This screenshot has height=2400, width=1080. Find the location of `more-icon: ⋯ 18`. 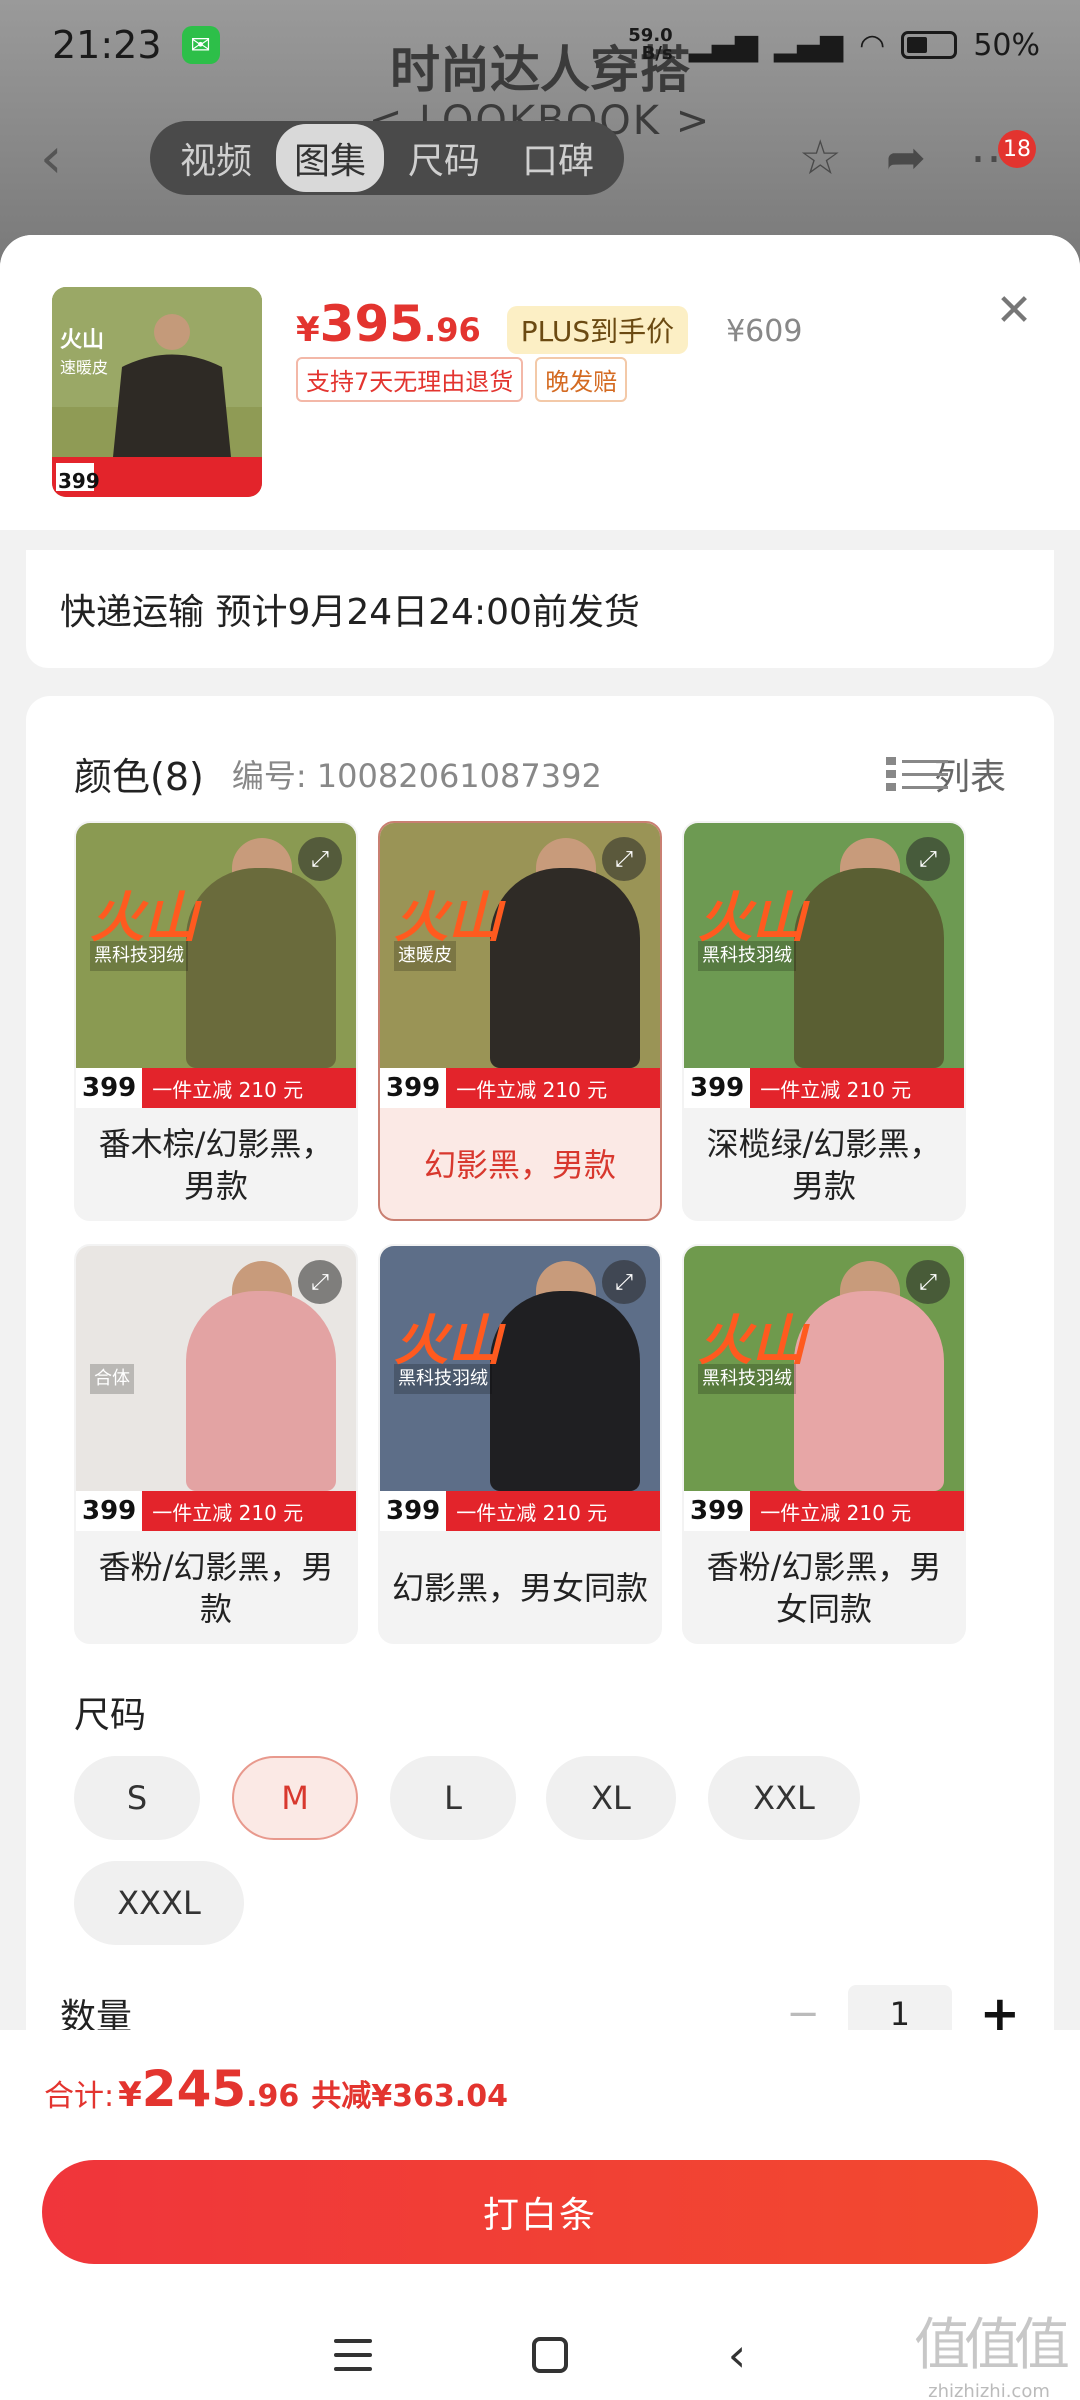

more-icon: ⋯ 18 is located at coordinates (1005, 158).